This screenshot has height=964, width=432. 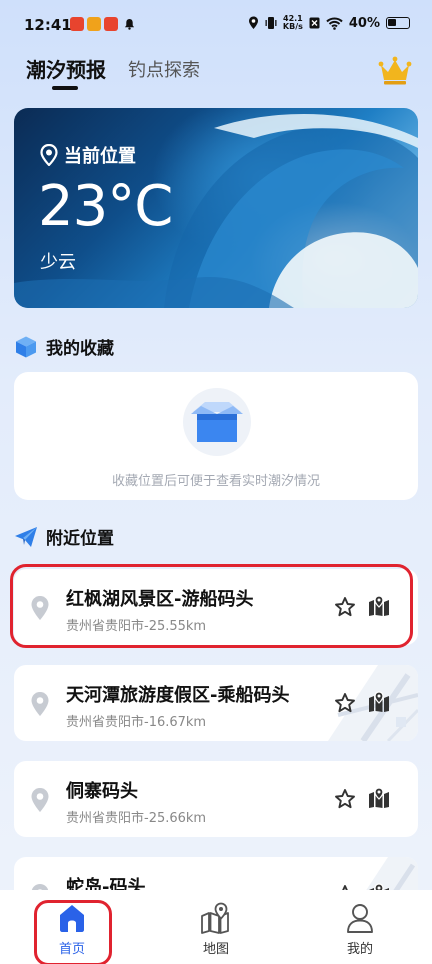 What do you see at coordinates (253, 22) in the screenshot?
I see `location-status-icon` at bounding box center [253, 22].